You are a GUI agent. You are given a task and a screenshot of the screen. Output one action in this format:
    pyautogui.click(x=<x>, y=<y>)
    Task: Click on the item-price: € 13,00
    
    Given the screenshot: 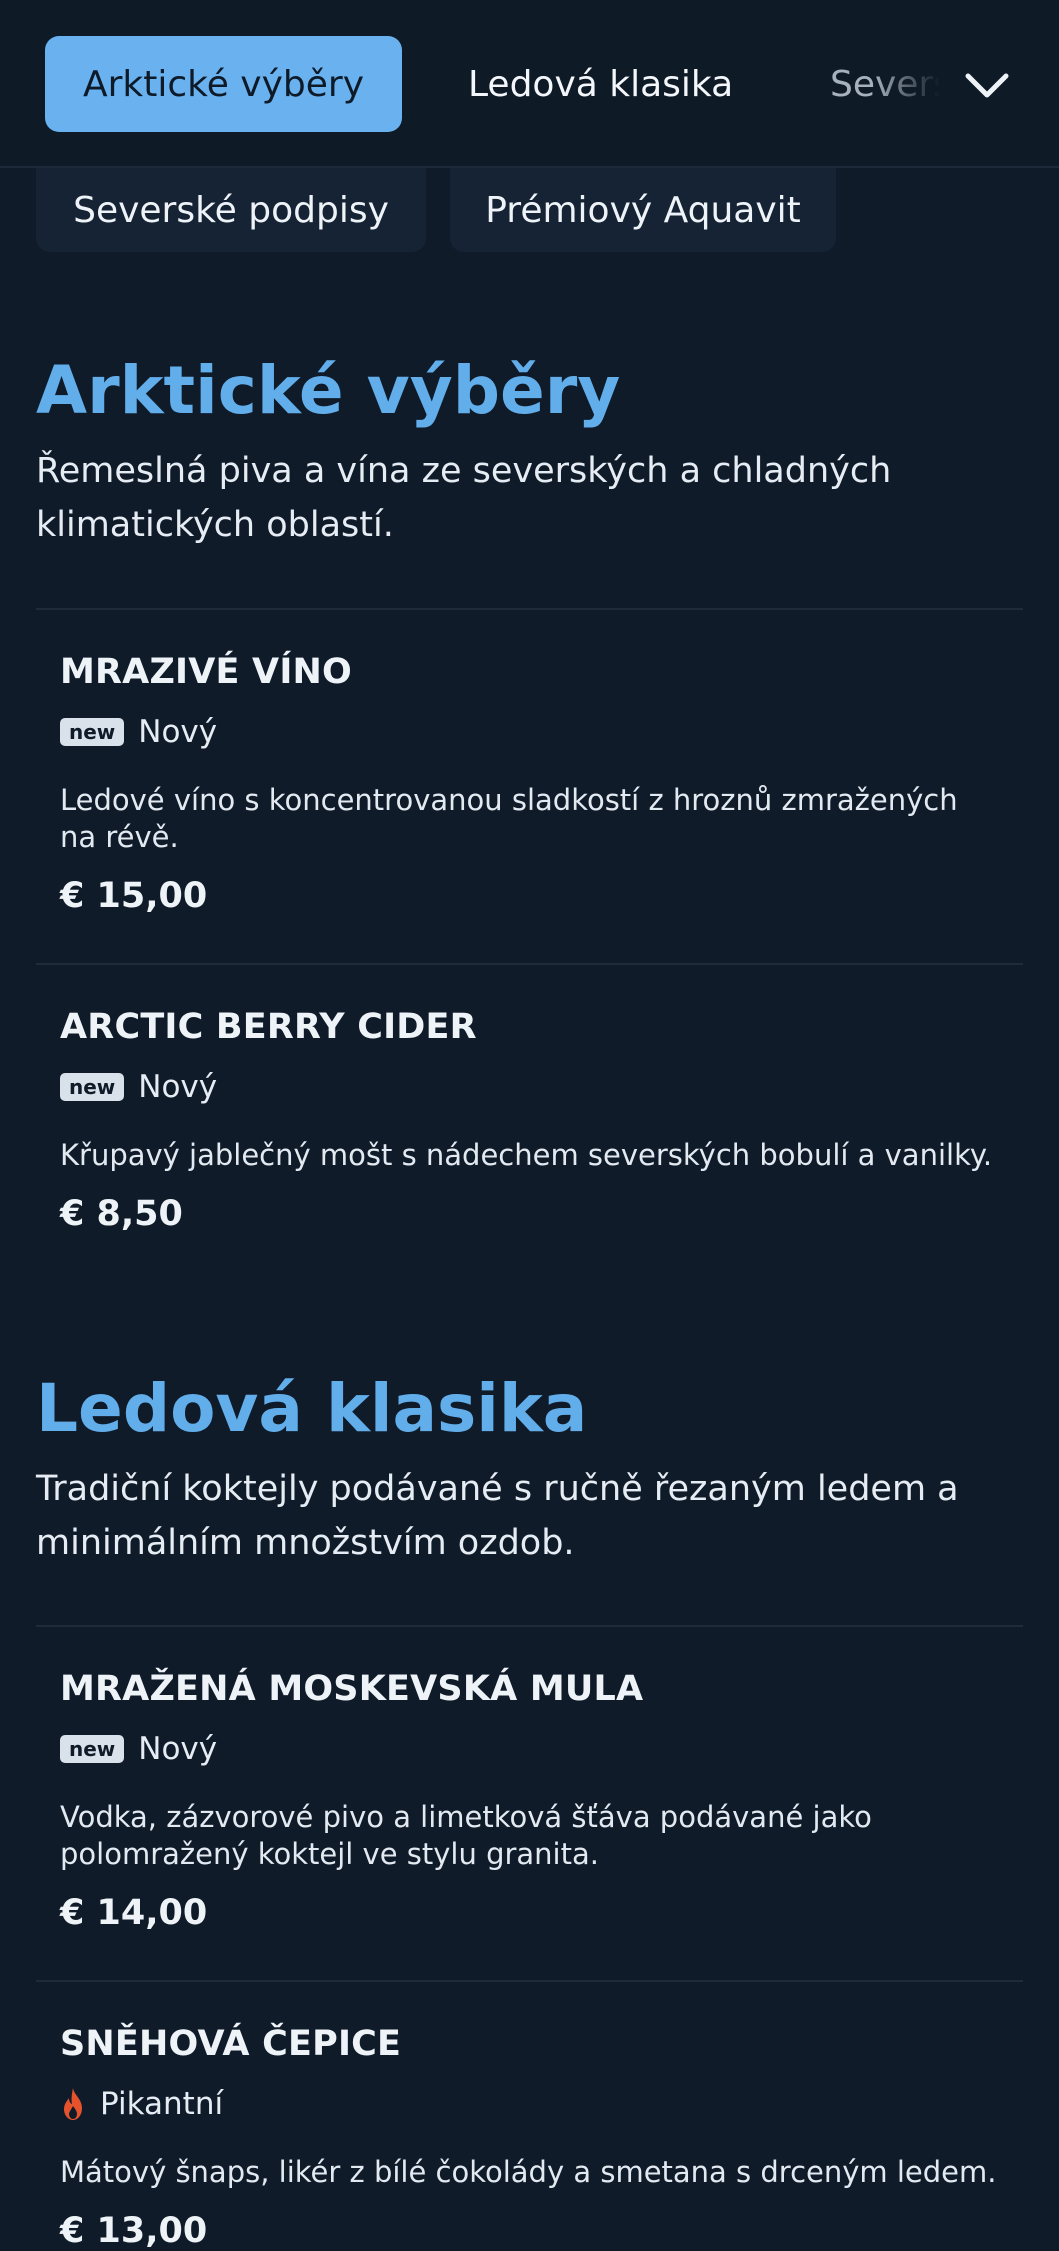 What is the action you would take?
    pyautogui.click(x=134, y=2231)
    